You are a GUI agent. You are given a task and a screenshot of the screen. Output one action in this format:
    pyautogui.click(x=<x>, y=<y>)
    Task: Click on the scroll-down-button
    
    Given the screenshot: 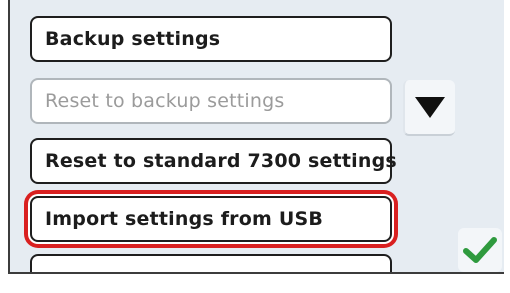 What is the action you would take?
    pyautogui.click(x=429, y=108)
    